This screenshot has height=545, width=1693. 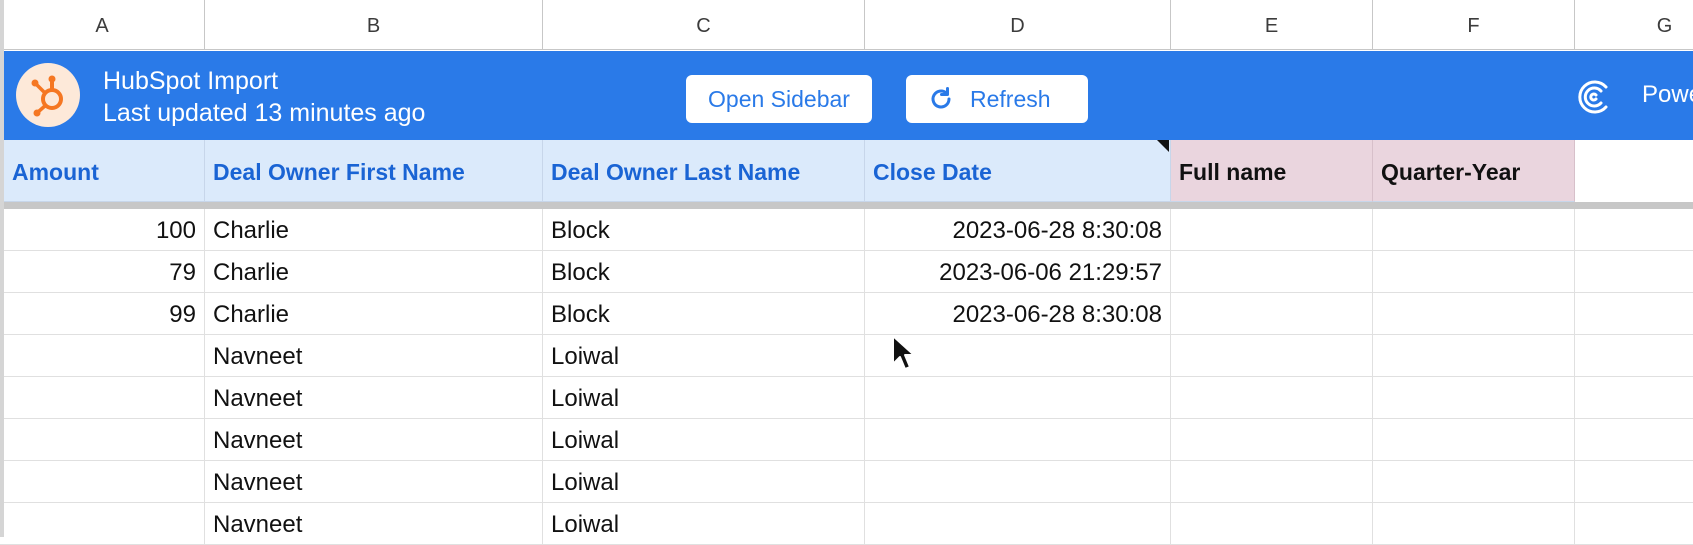 I want to click on frozen-row-divider, so click(x=846, y=205).